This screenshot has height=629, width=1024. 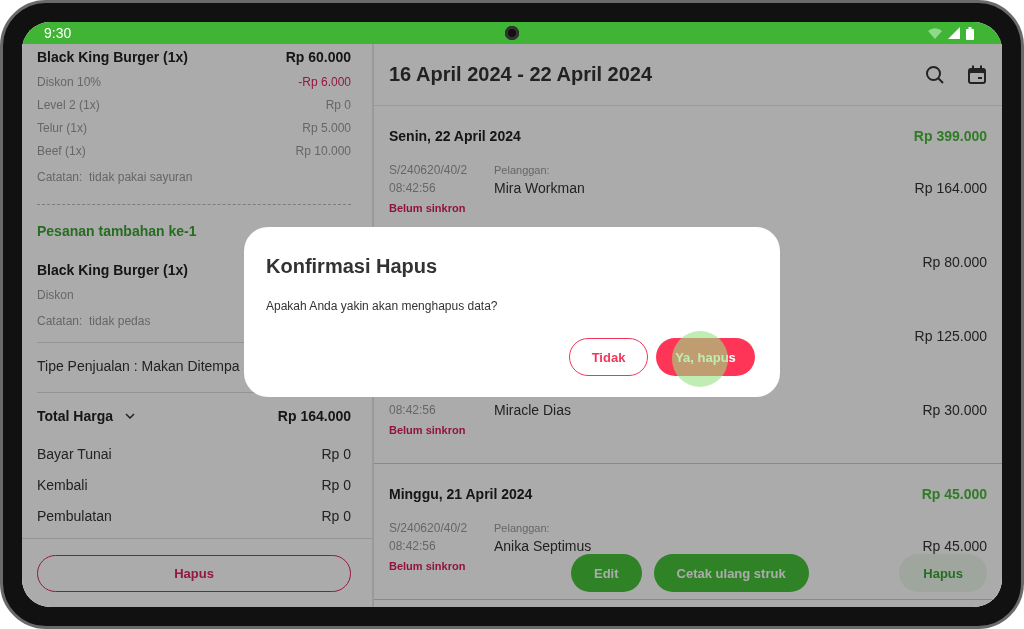 I want to click on modifier-label: Beef (1x), so click(x=61, y=150).